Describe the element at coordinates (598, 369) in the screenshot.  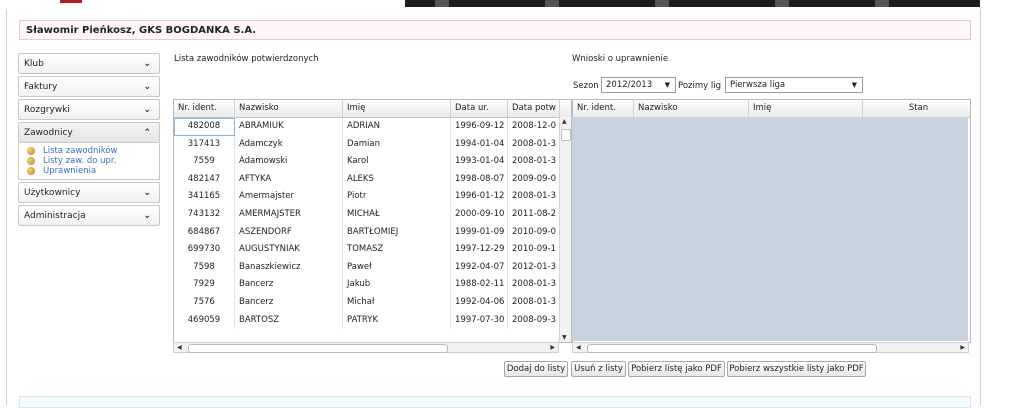
I see `remove-from-list-button: Usuń z listy` at that location.